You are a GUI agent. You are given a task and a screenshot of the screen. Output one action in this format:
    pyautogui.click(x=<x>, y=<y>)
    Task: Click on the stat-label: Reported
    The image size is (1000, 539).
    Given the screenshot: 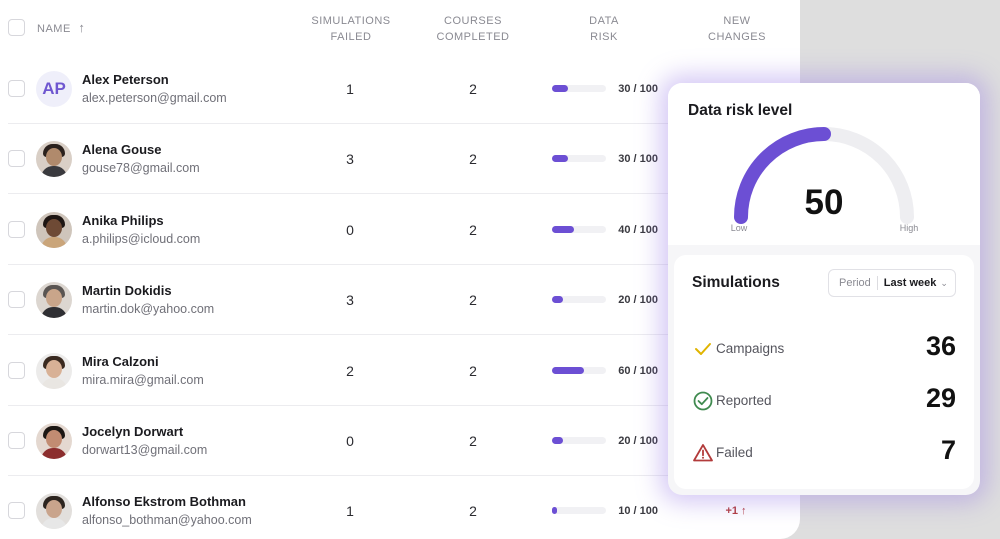 What is the action you would take?
    pyautogui.click(x=744, y=400)
    